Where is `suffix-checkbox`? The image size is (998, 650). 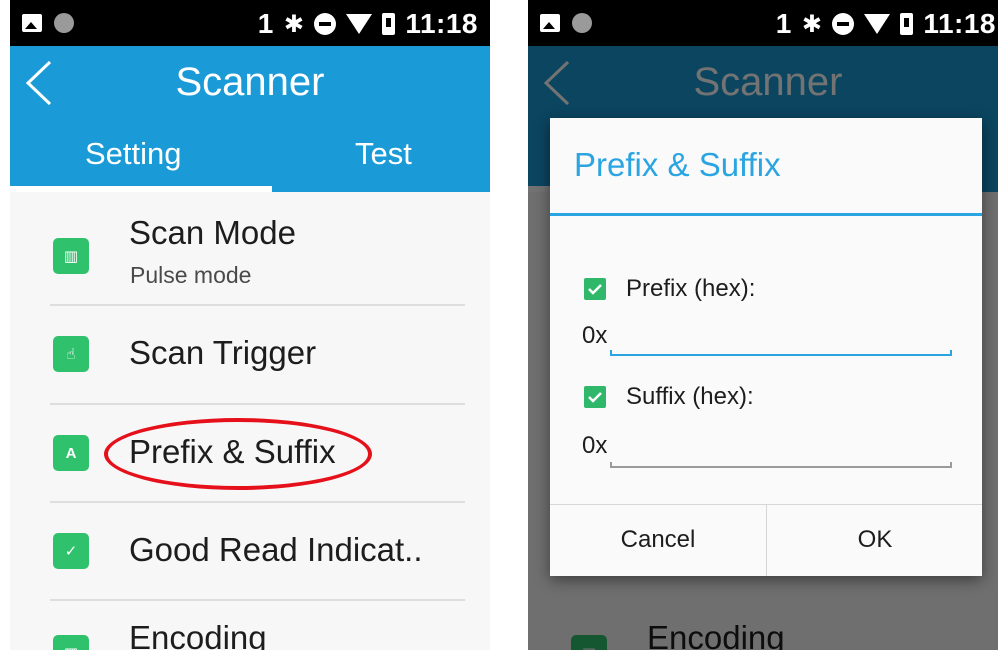
suffix-checkbox is located at coordinates (595, 397).